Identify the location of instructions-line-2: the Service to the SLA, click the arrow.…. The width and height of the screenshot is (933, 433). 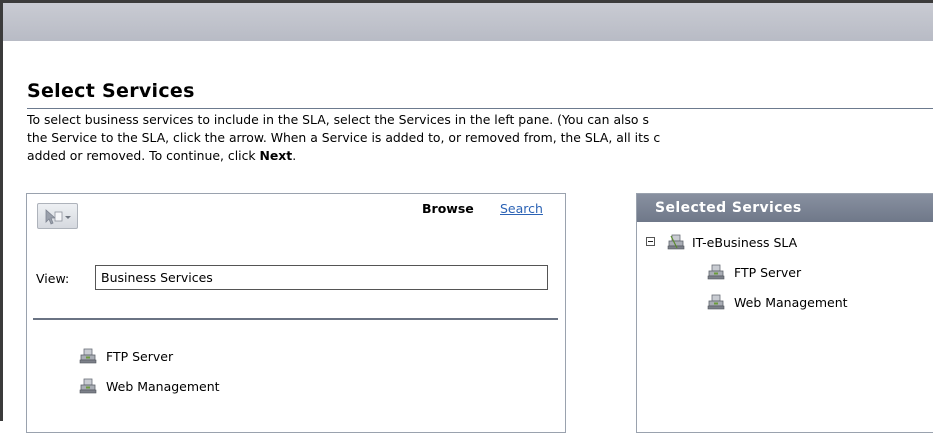
(344, 137).